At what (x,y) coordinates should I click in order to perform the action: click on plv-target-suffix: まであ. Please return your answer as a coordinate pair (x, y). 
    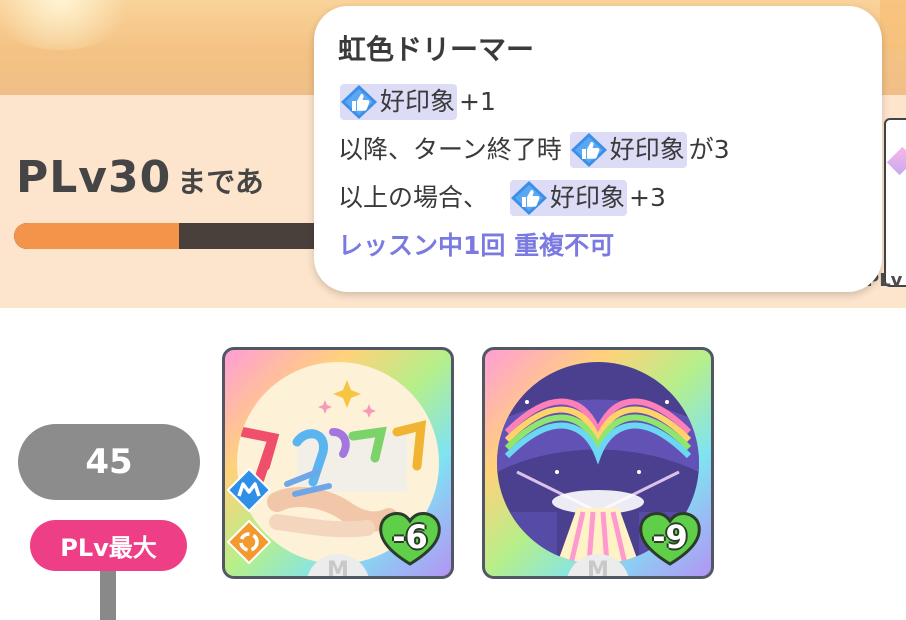
    Looking at the image, I should click on (220, 182).